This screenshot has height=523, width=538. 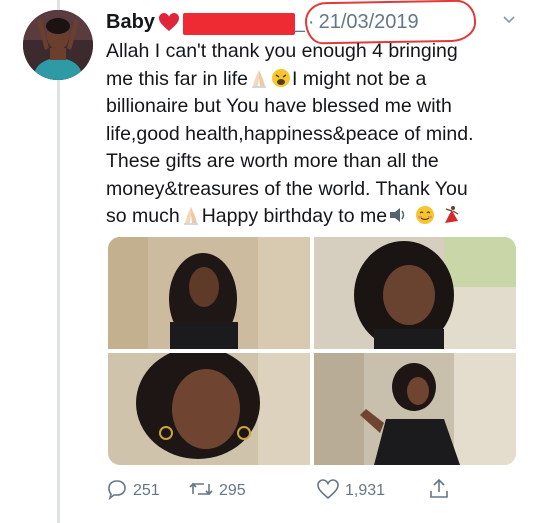 I want to click on like-button: 1,931, so click(x=350, y=491).